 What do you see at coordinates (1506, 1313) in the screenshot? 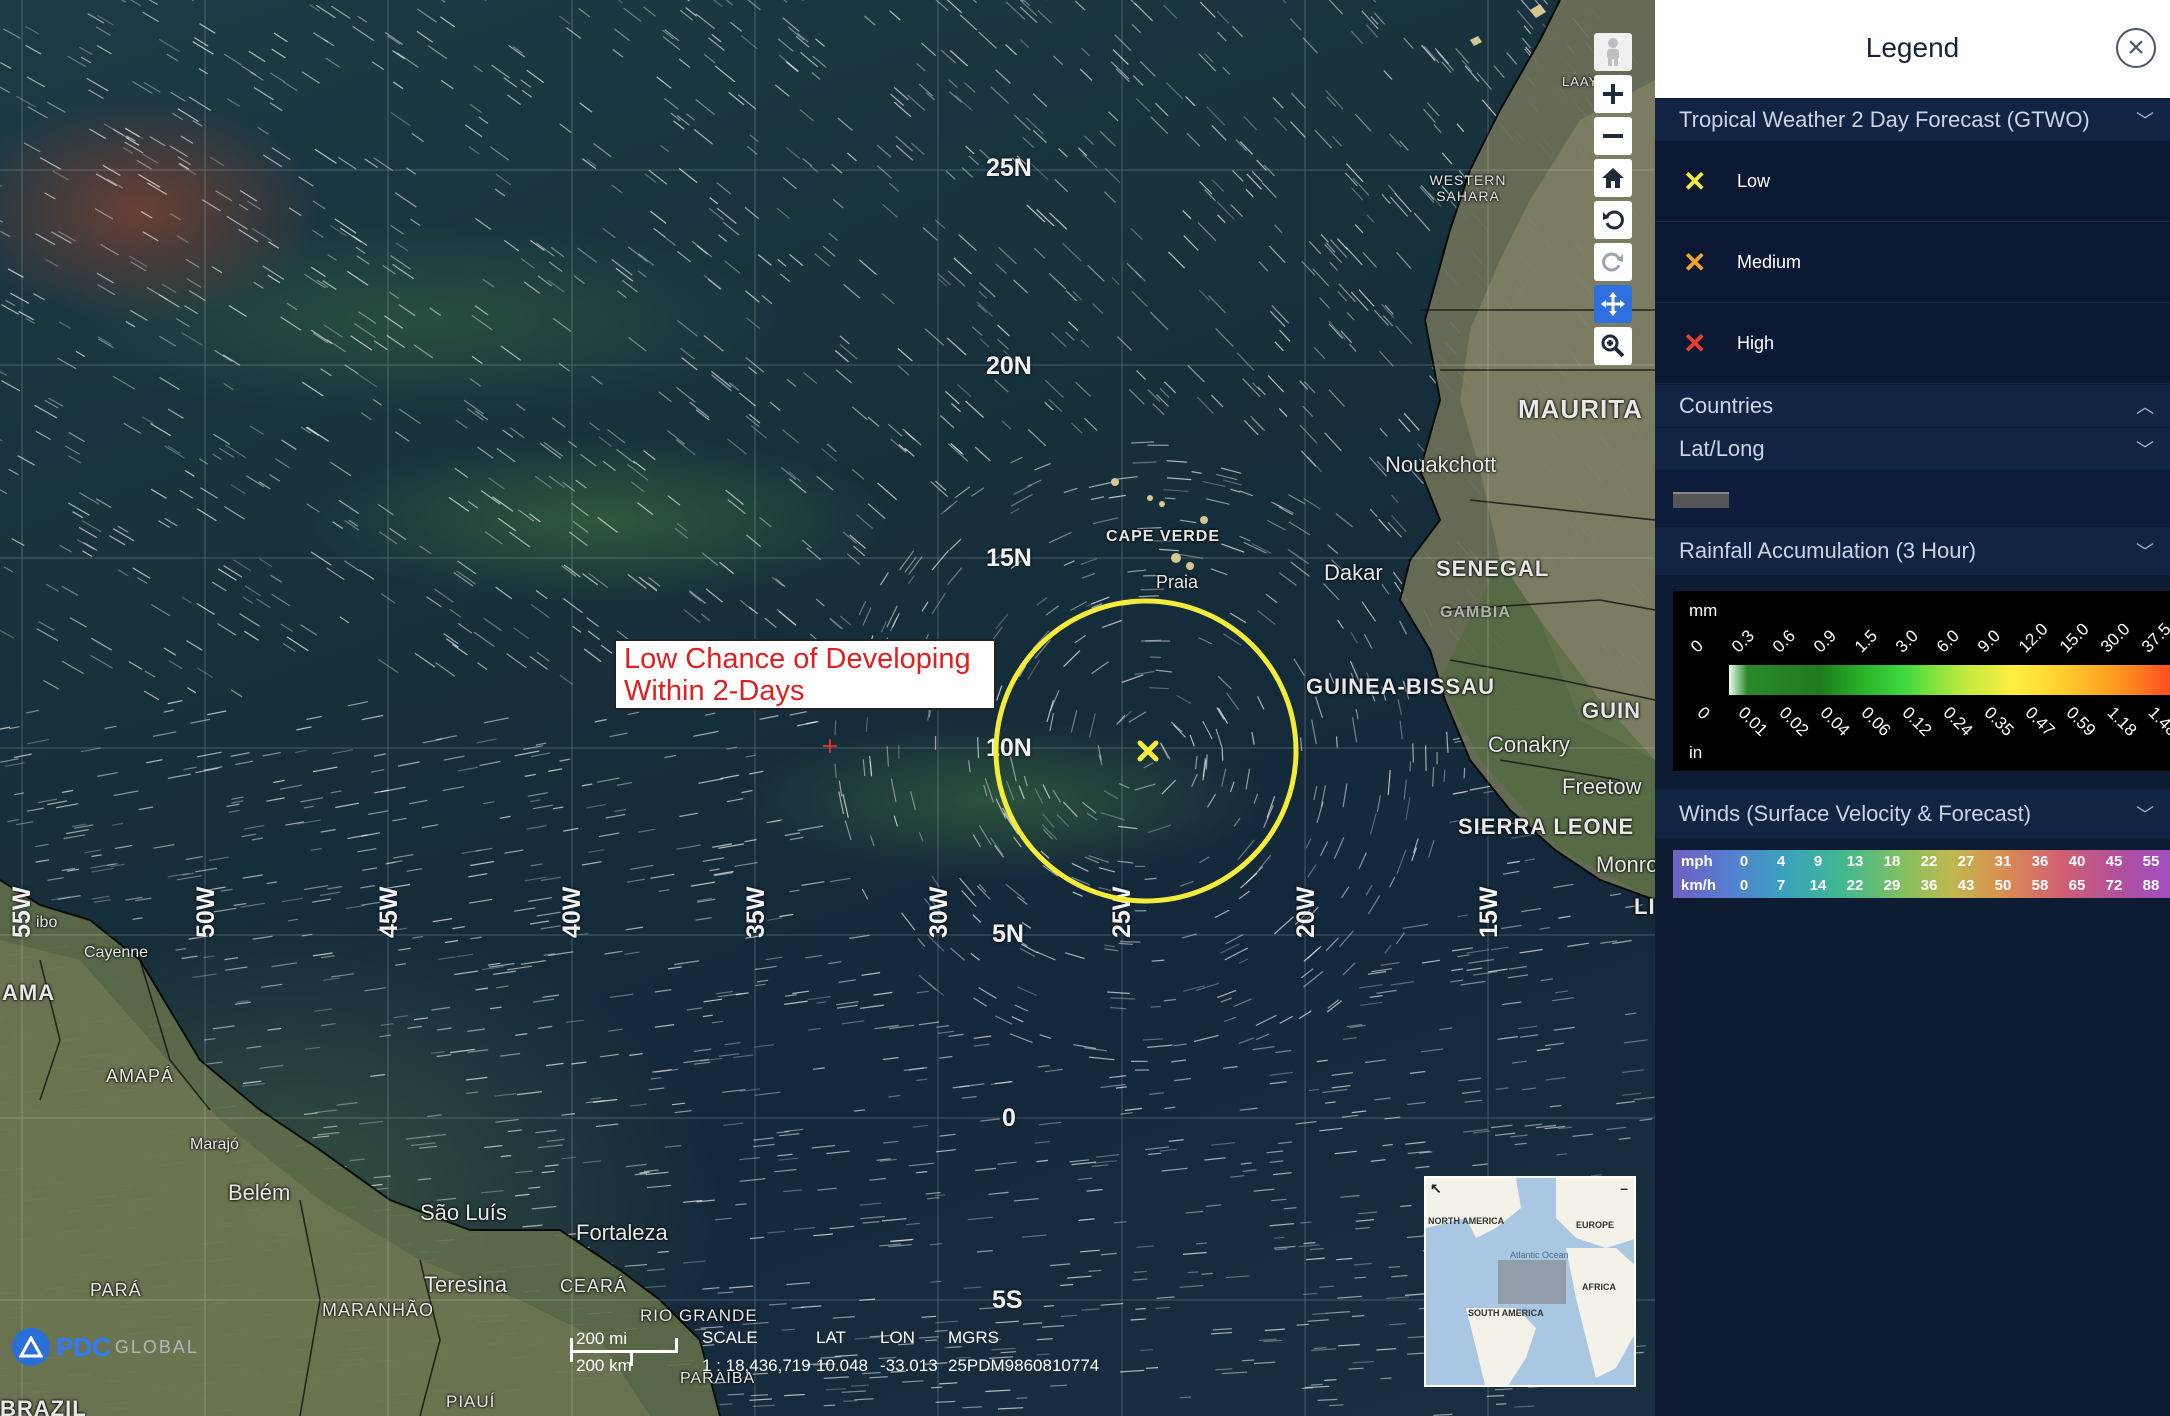
I see `overview-label-south-america: SOUTH AMERICA` at bounding box center [1506, 1313].